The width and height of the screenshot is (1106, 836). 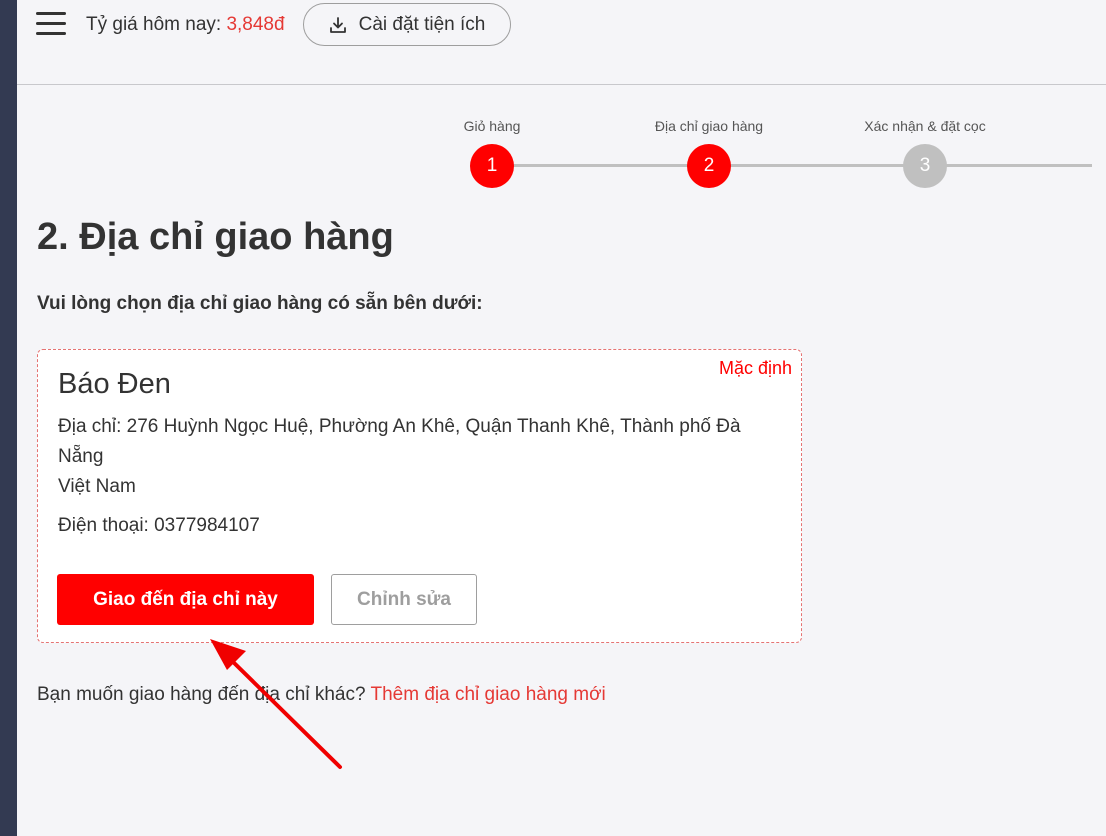 I want to click on step-3-circle: 3, so click(x=925, y=166).